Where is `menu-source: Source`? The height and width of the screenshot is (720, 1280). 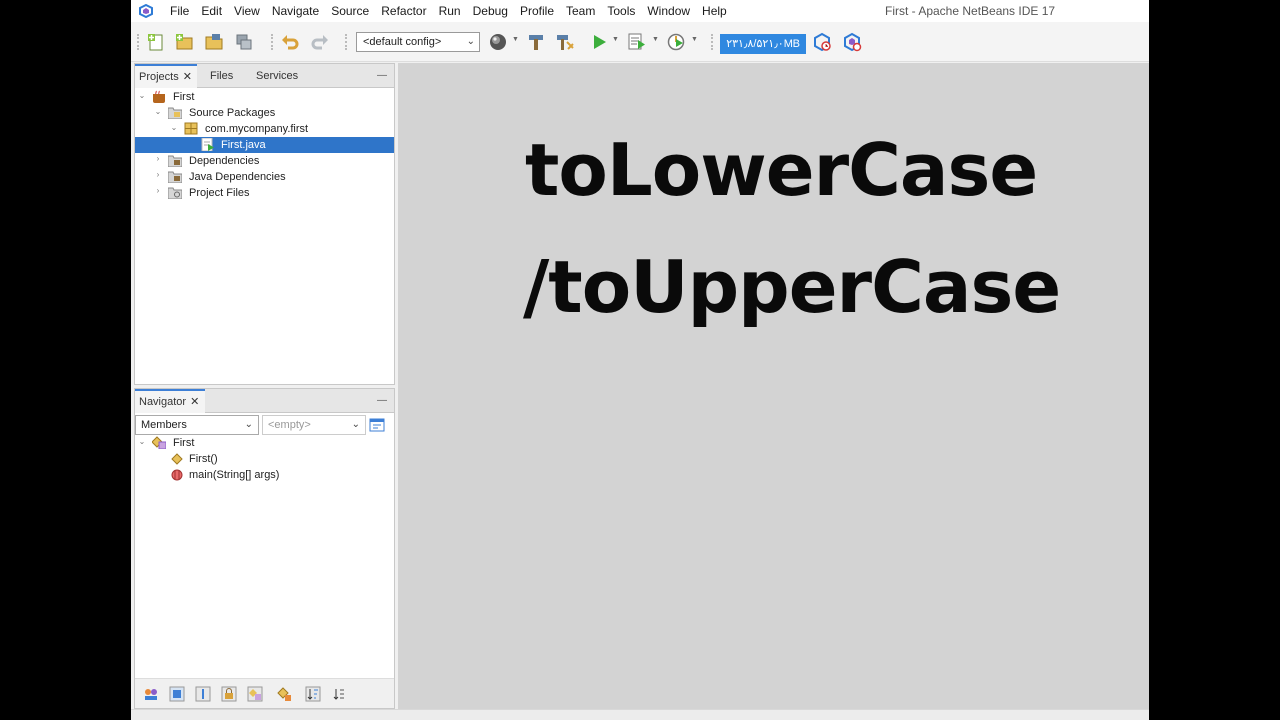 menu-source: Source is located at coordinates (350, 11).